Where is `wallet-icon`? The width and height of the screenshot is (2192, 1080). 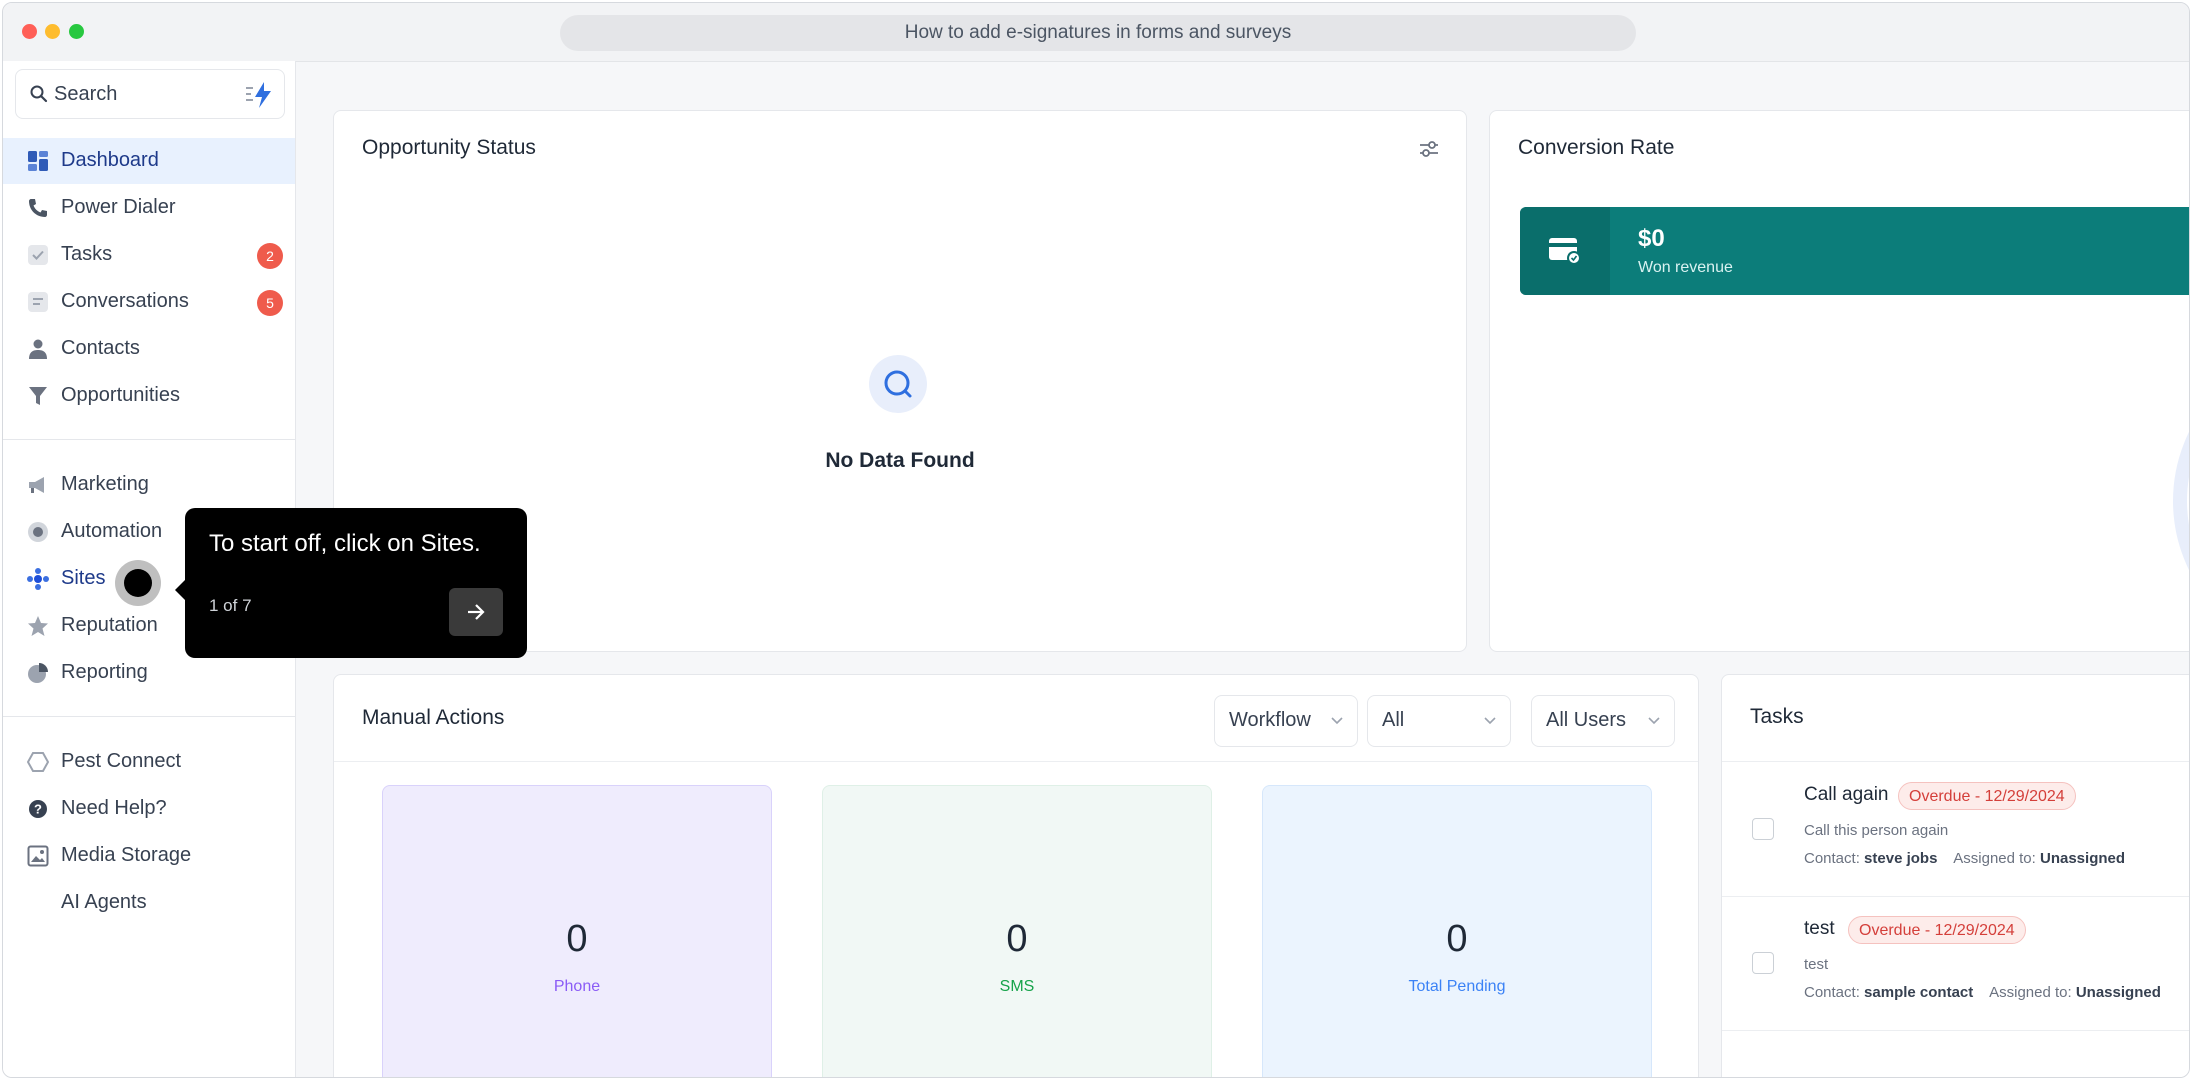 wallet-icon is located at coordinates (1565, 251).